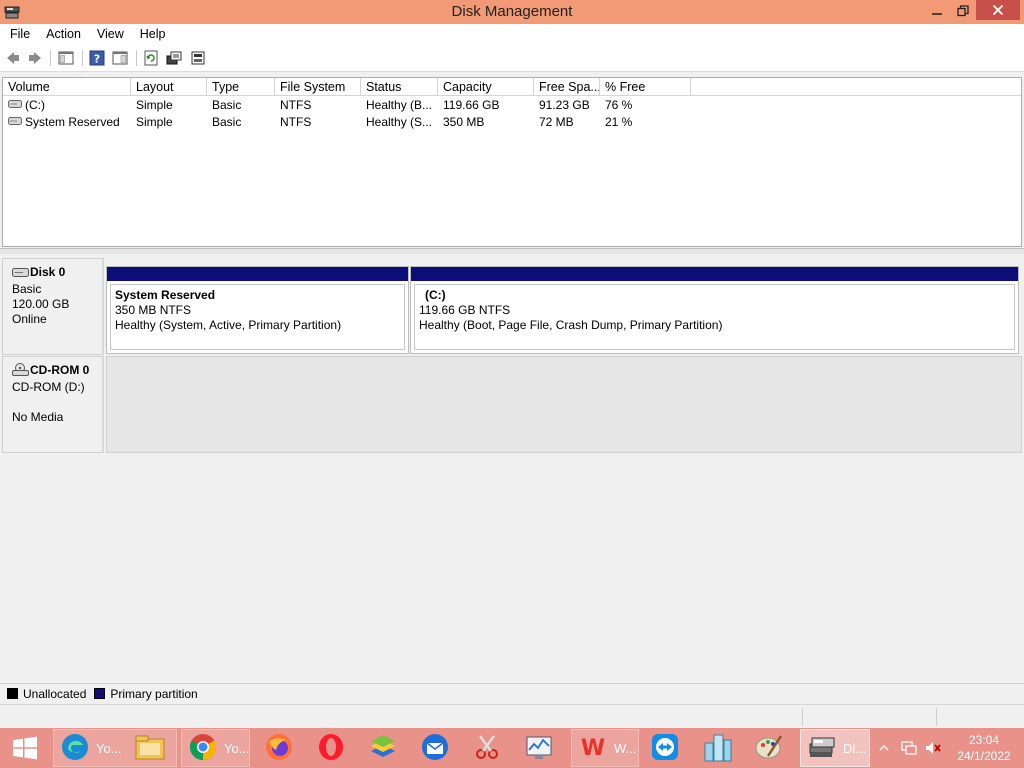 The image size is (1024, 768). What do you see at coordinates (67, 87) in the screenshot?
I see `column-header-volume: Volume` at bounding box center [67, 87].